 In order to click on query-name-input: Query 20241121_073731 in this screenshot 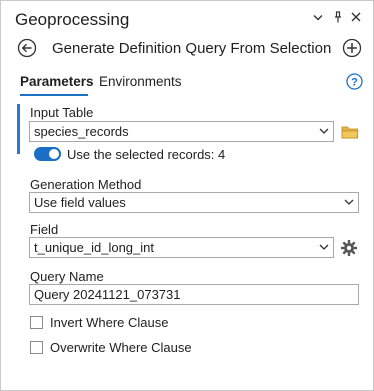, I will do `click(194, 294)`.